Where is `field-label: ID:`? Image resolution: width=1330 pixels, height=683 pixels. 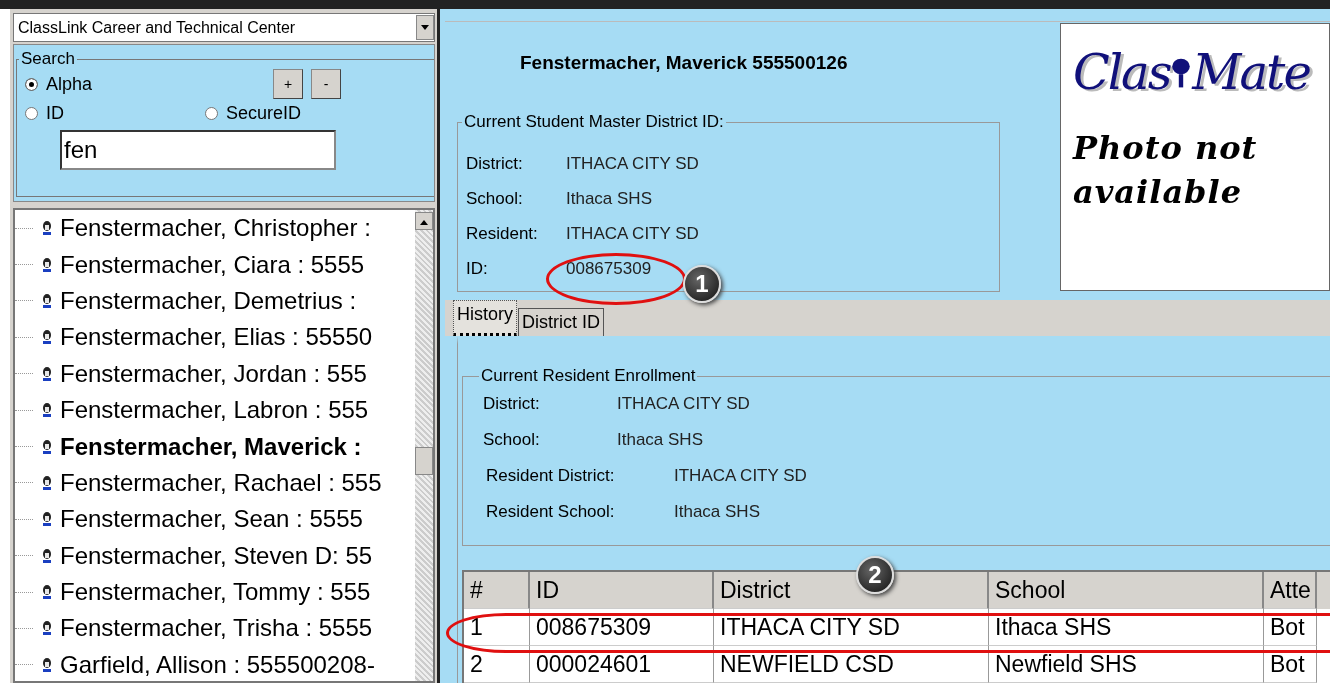
field-label: ID: is located at coordinates (477, 268).